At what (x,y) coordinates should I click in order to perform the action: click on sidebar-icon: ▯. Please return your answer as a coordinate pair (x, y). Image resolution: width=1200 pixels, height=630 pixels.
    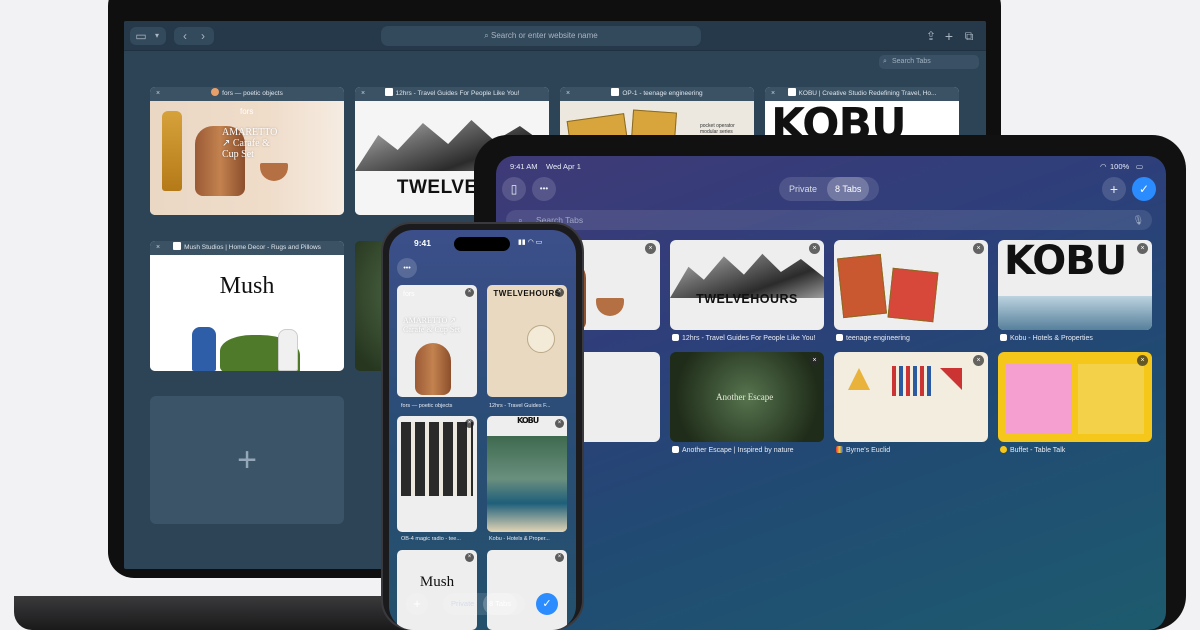
    Looking at the image, I should click on (514, 189).